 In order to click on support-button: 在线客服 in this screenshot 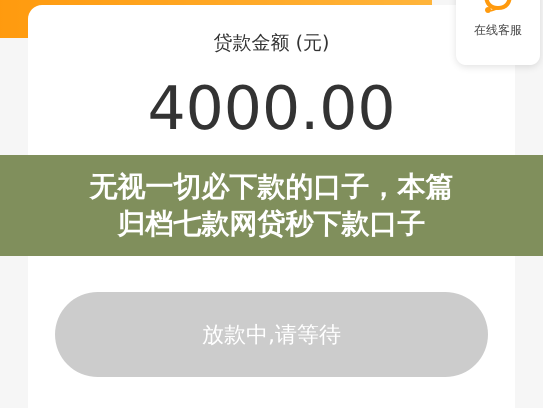, I will do `click(498, 32)`.